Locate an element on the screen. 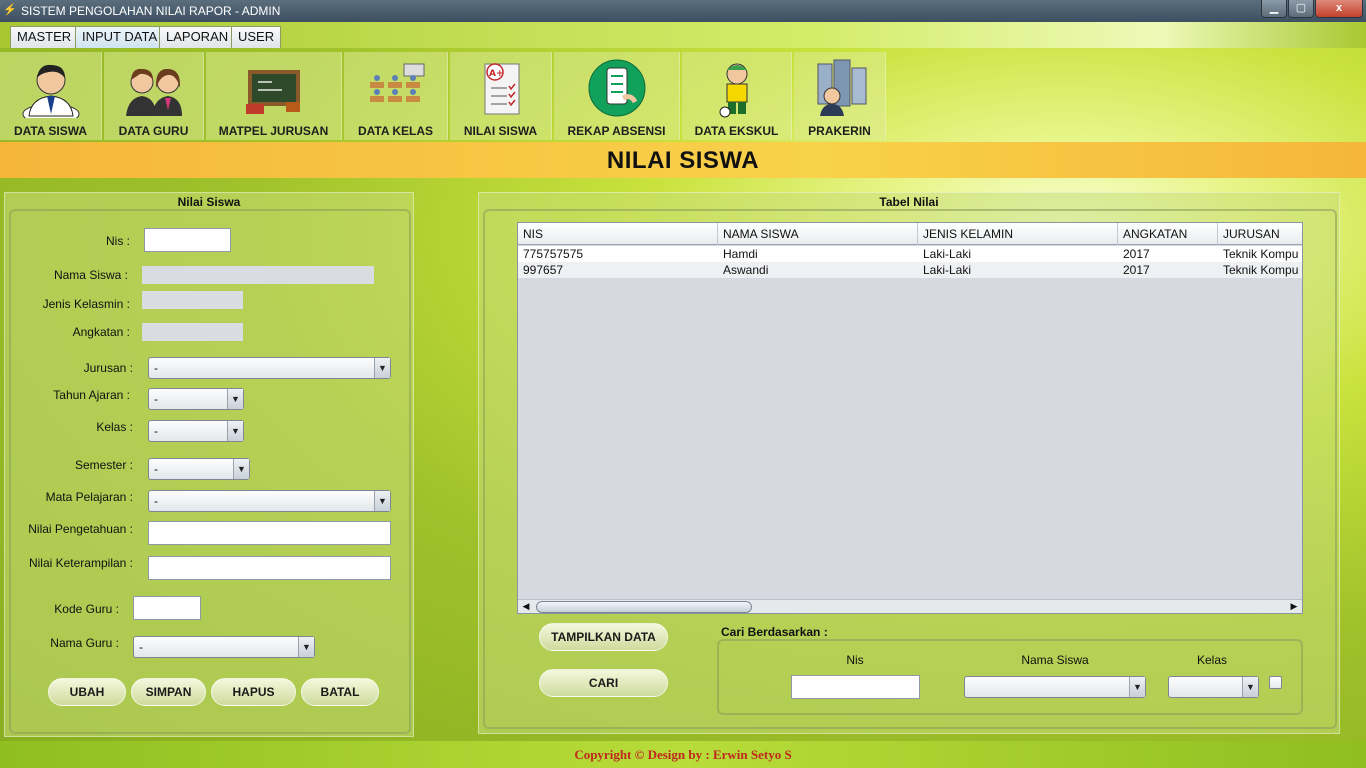 The width and height of the screenshot is (1366, 768). mata-pelajaran-label: Mata Pelajaran : is located at coordinates (89, 497).